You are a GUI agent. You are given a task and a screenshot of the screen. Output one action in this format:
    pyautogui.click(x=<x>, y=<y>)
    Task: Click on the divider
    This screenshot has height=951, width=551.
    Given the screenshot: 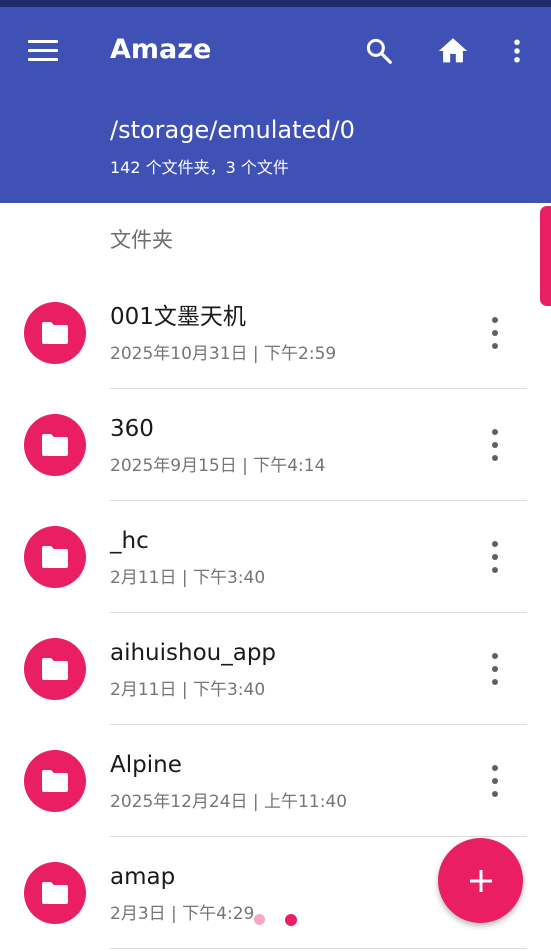 What is the action you would take?
    pyautogui.click(x=318, y=948)
    